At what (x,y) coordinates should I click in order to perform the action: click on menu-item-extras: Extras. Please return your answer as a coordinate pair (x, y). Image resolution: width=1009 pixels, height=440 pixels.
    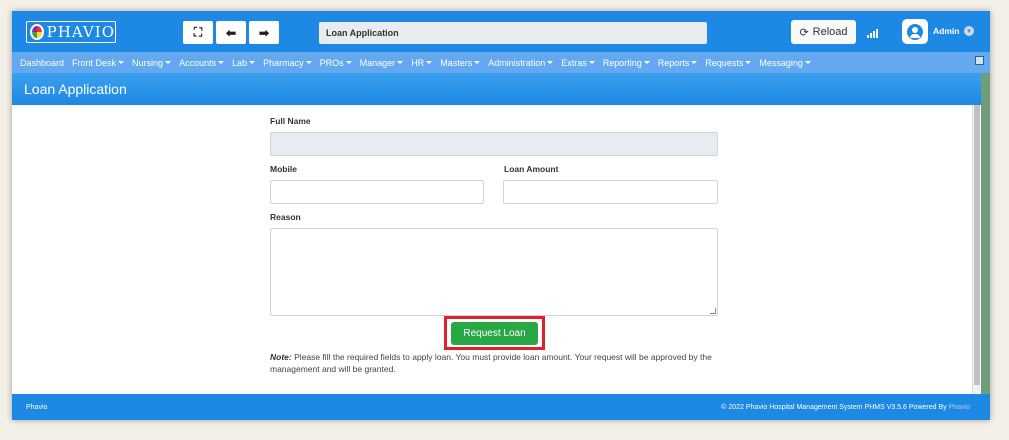
    Looking at the image, I should click on (578, 63).